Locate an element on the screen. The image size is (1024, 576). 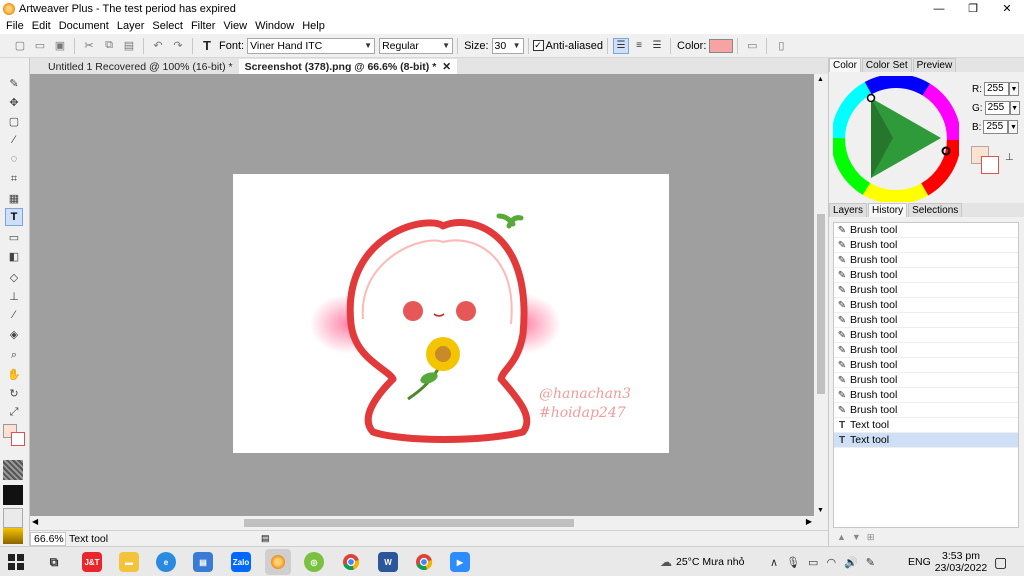
open-folder-icon: ▭ is located at coordinates (40, 46).